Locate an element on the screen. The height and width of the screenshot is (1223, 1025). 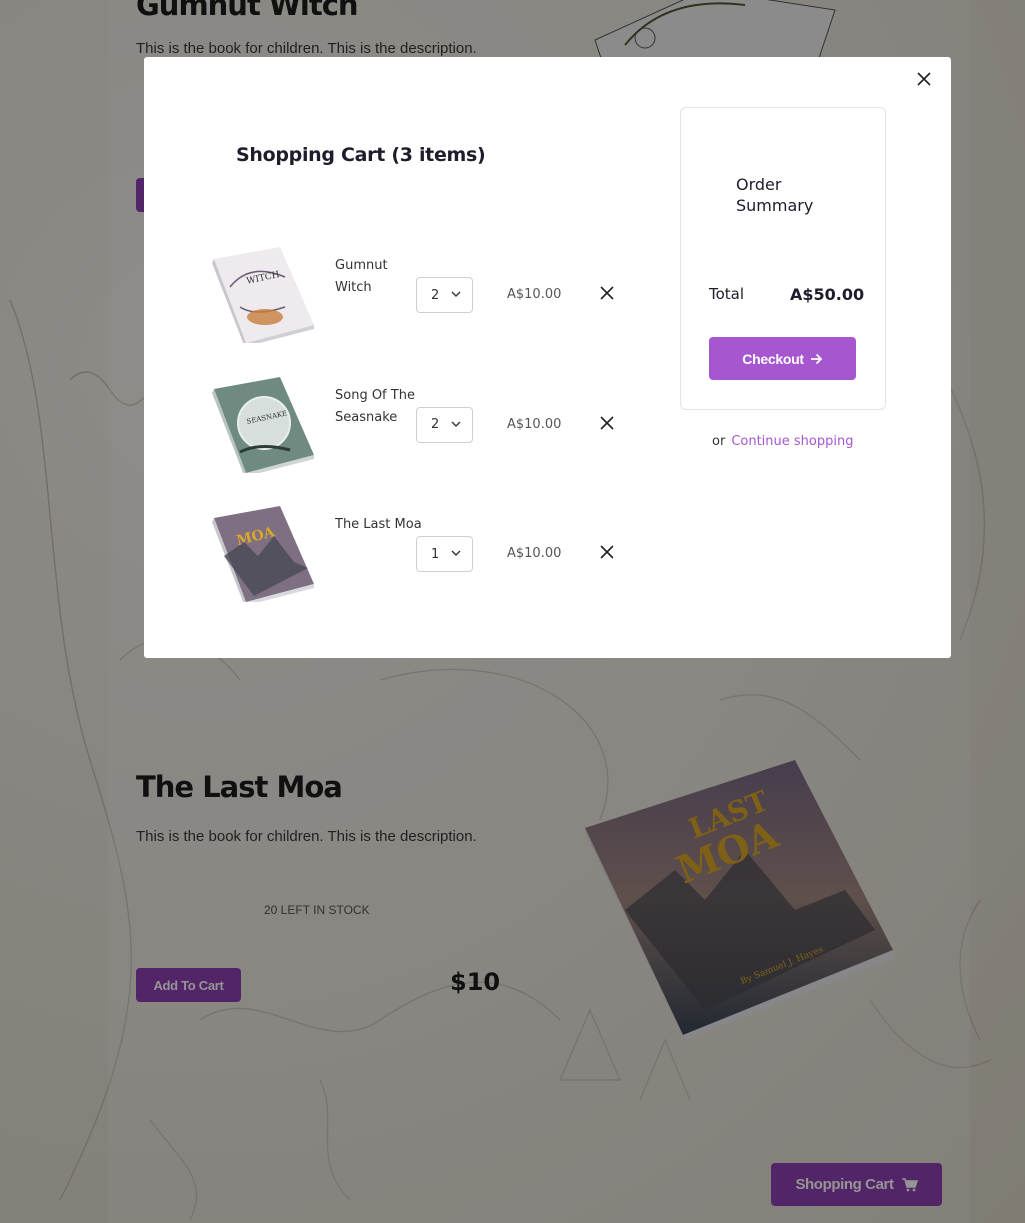
close-icon is located at coordinates (924, 79).